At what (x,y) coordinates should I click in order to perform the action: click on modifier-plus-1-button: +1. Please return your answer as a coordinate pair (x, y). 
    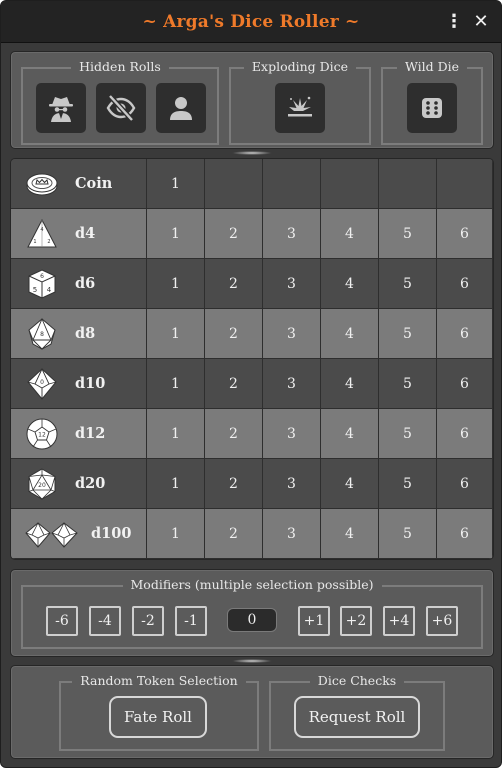
    Looking at the image, I should click on (314, 621).